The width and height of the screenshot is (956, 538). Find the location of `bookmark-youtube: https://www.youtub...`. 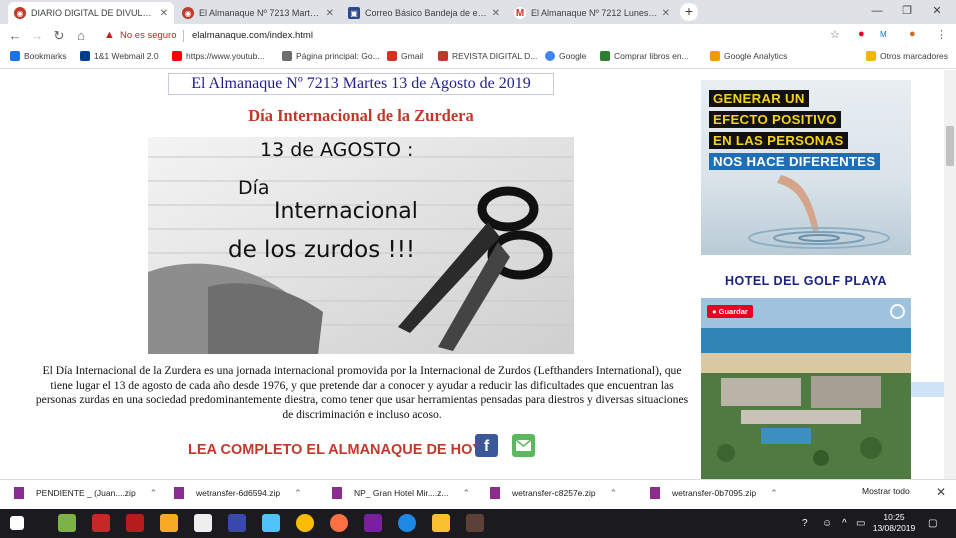

bookmark-youtube: https://www.youtub... is located at coordinates (218, 56).